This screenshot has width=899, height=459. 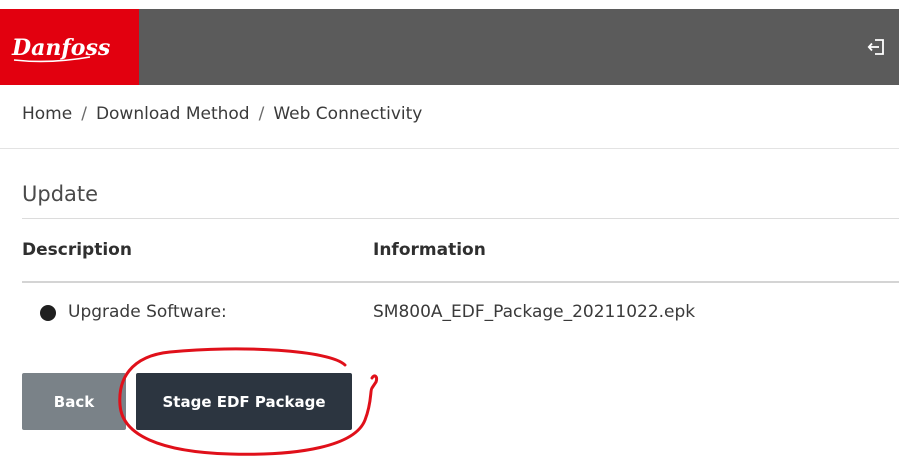 I want to click on danfoss-logo: Danfoss, so click(x=60, y=49).